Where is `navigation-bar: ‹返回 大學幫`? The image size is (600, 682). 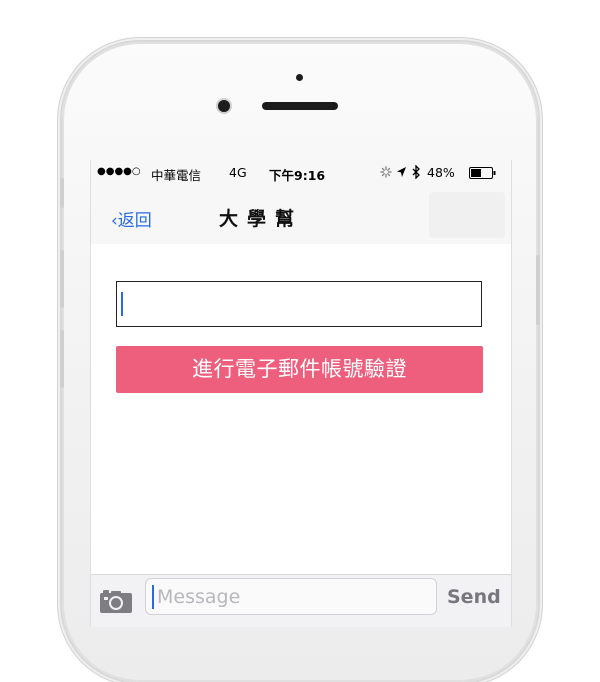 navigation-bar: ‹返回 大學幫 is located at coordinates (301, 214).